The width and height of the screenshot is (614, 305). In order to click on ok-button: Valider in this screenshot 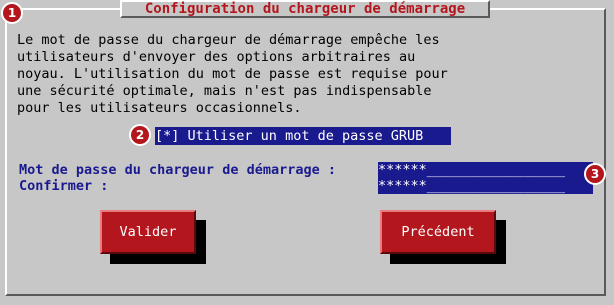, I will do `click(148, 232)`.